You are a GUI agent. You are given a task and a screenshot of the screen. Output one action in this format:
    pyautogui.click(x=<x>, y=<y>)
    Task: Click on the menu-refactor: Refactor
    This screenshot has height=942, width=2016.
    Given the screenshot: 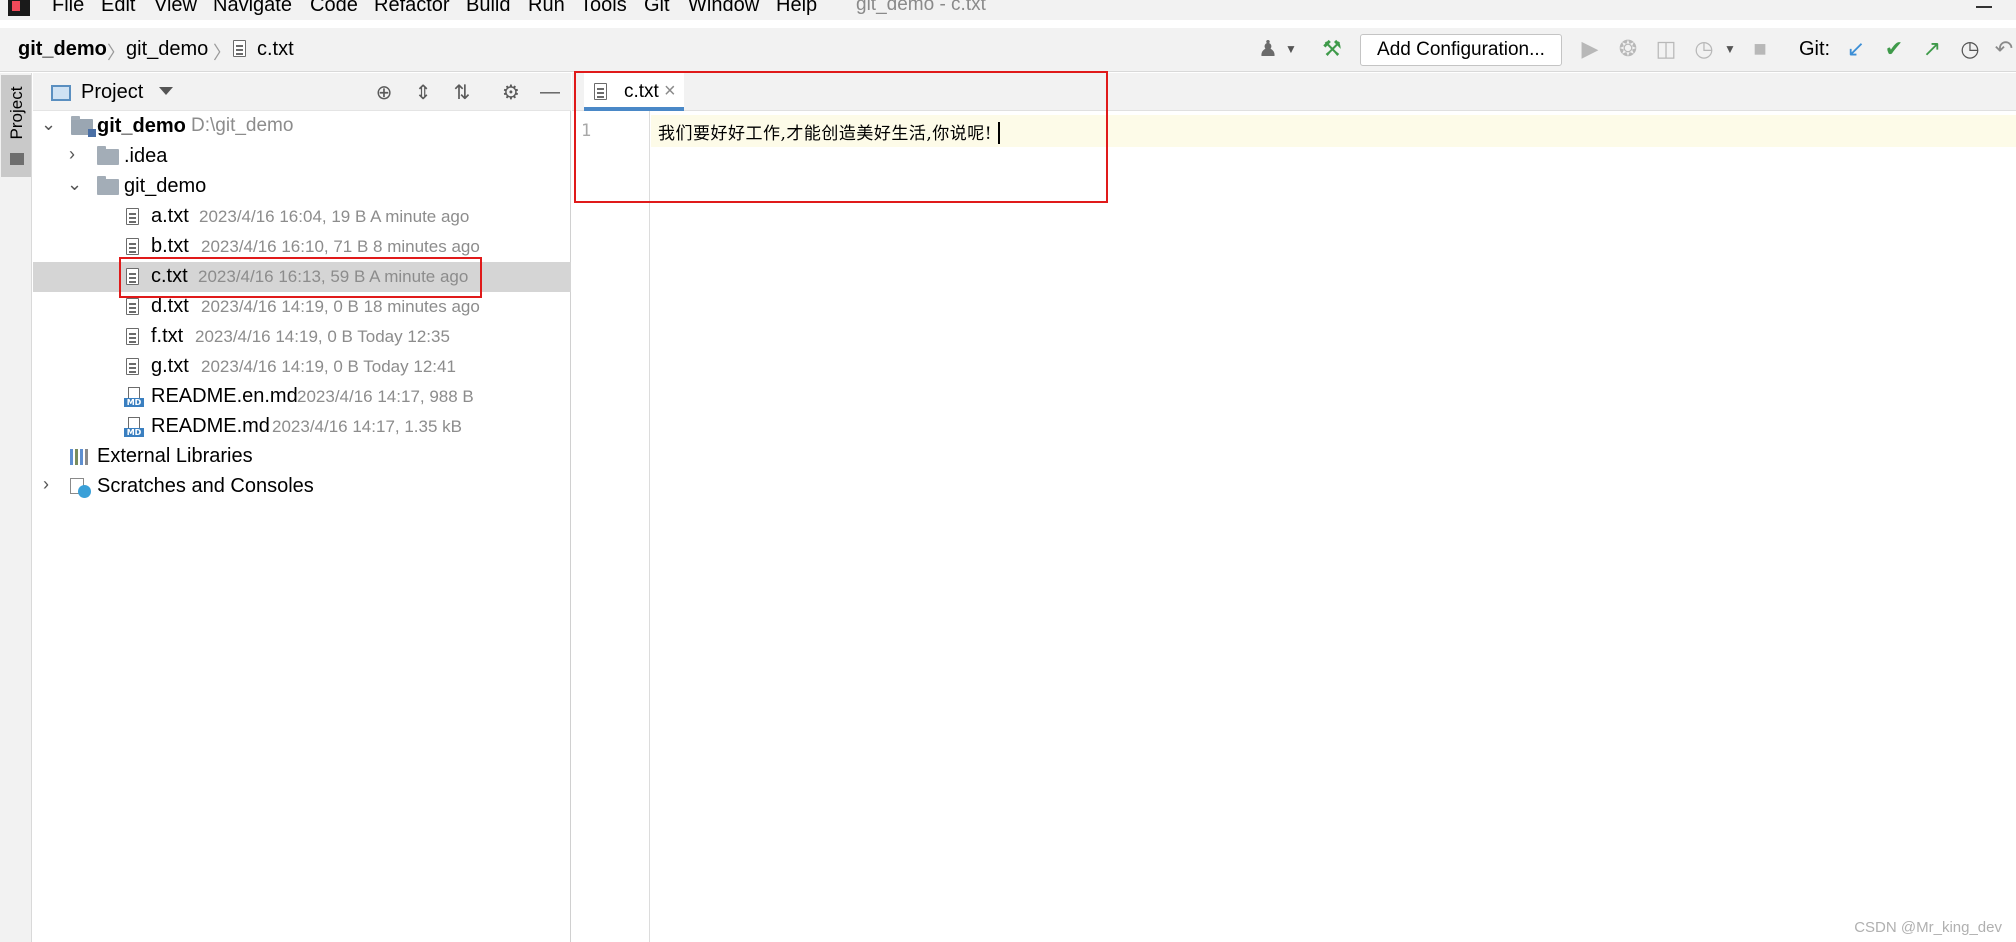 What is the action you would take?
    pyautogui.click(x=412, y=8)
    